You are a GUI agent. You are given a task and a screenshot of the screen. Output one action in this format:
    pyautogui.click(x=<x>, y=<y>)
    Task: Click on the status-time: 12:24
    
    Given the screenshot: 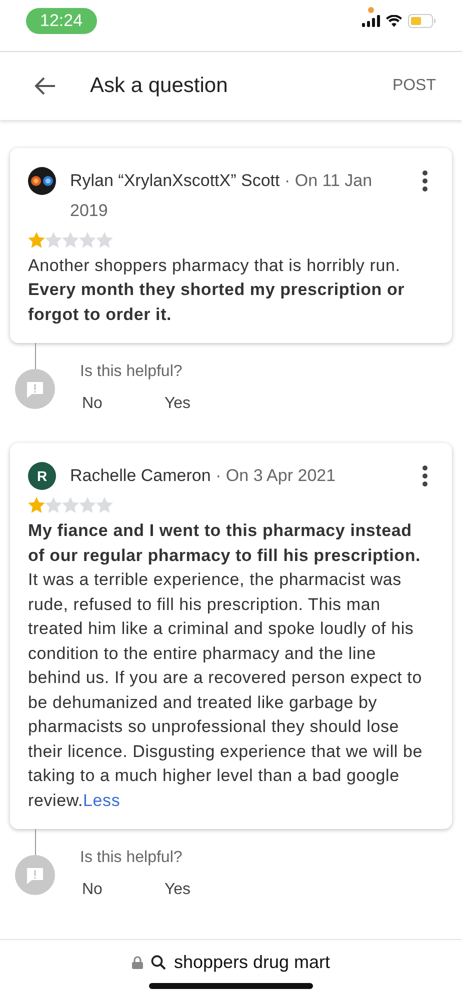 What is the action you would take?
    pyautogui.click(x=61, y=21)
    